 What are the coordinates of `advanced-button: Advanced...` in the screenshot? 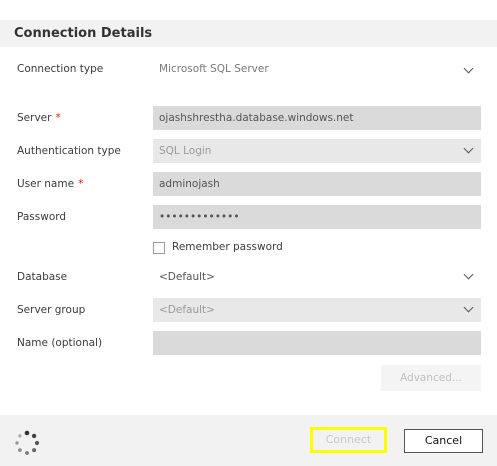 It's located at (431, 378).